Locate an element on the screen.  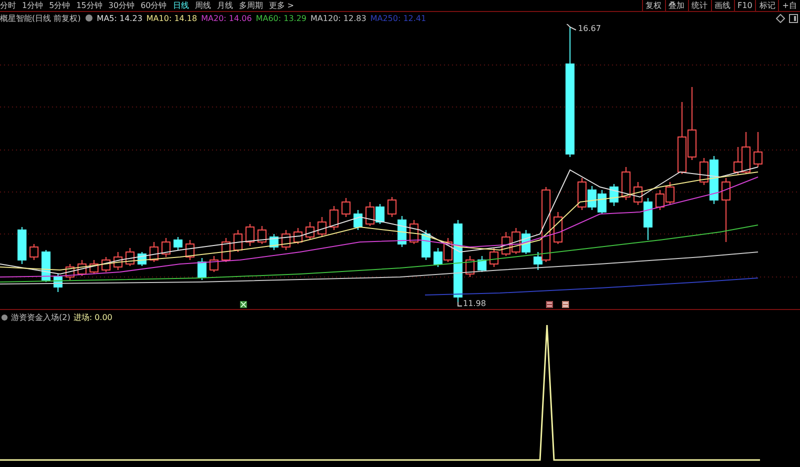
moving-average-label: MA10: 14.18 is located at coordinates (172, 18).